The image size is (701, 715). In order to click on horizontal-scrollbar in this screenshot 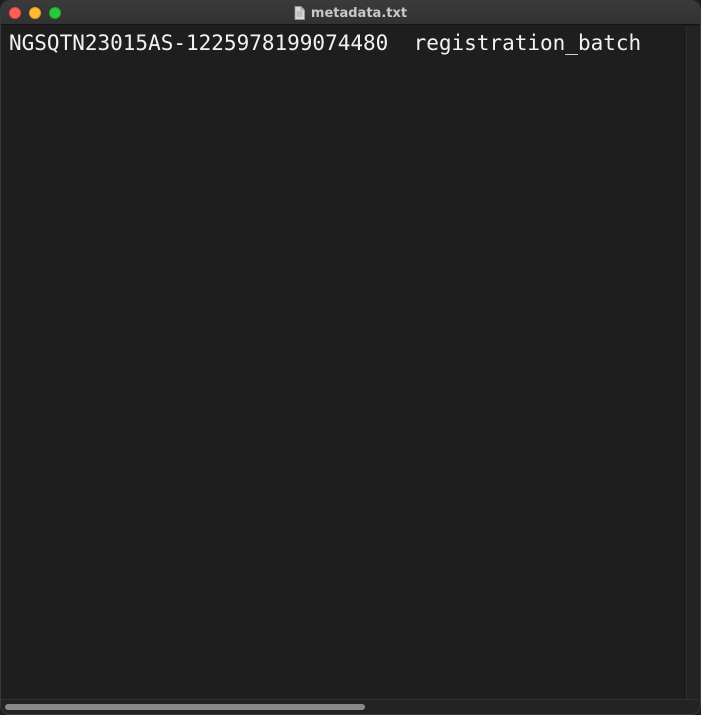, I will do `click(350, 706)`.